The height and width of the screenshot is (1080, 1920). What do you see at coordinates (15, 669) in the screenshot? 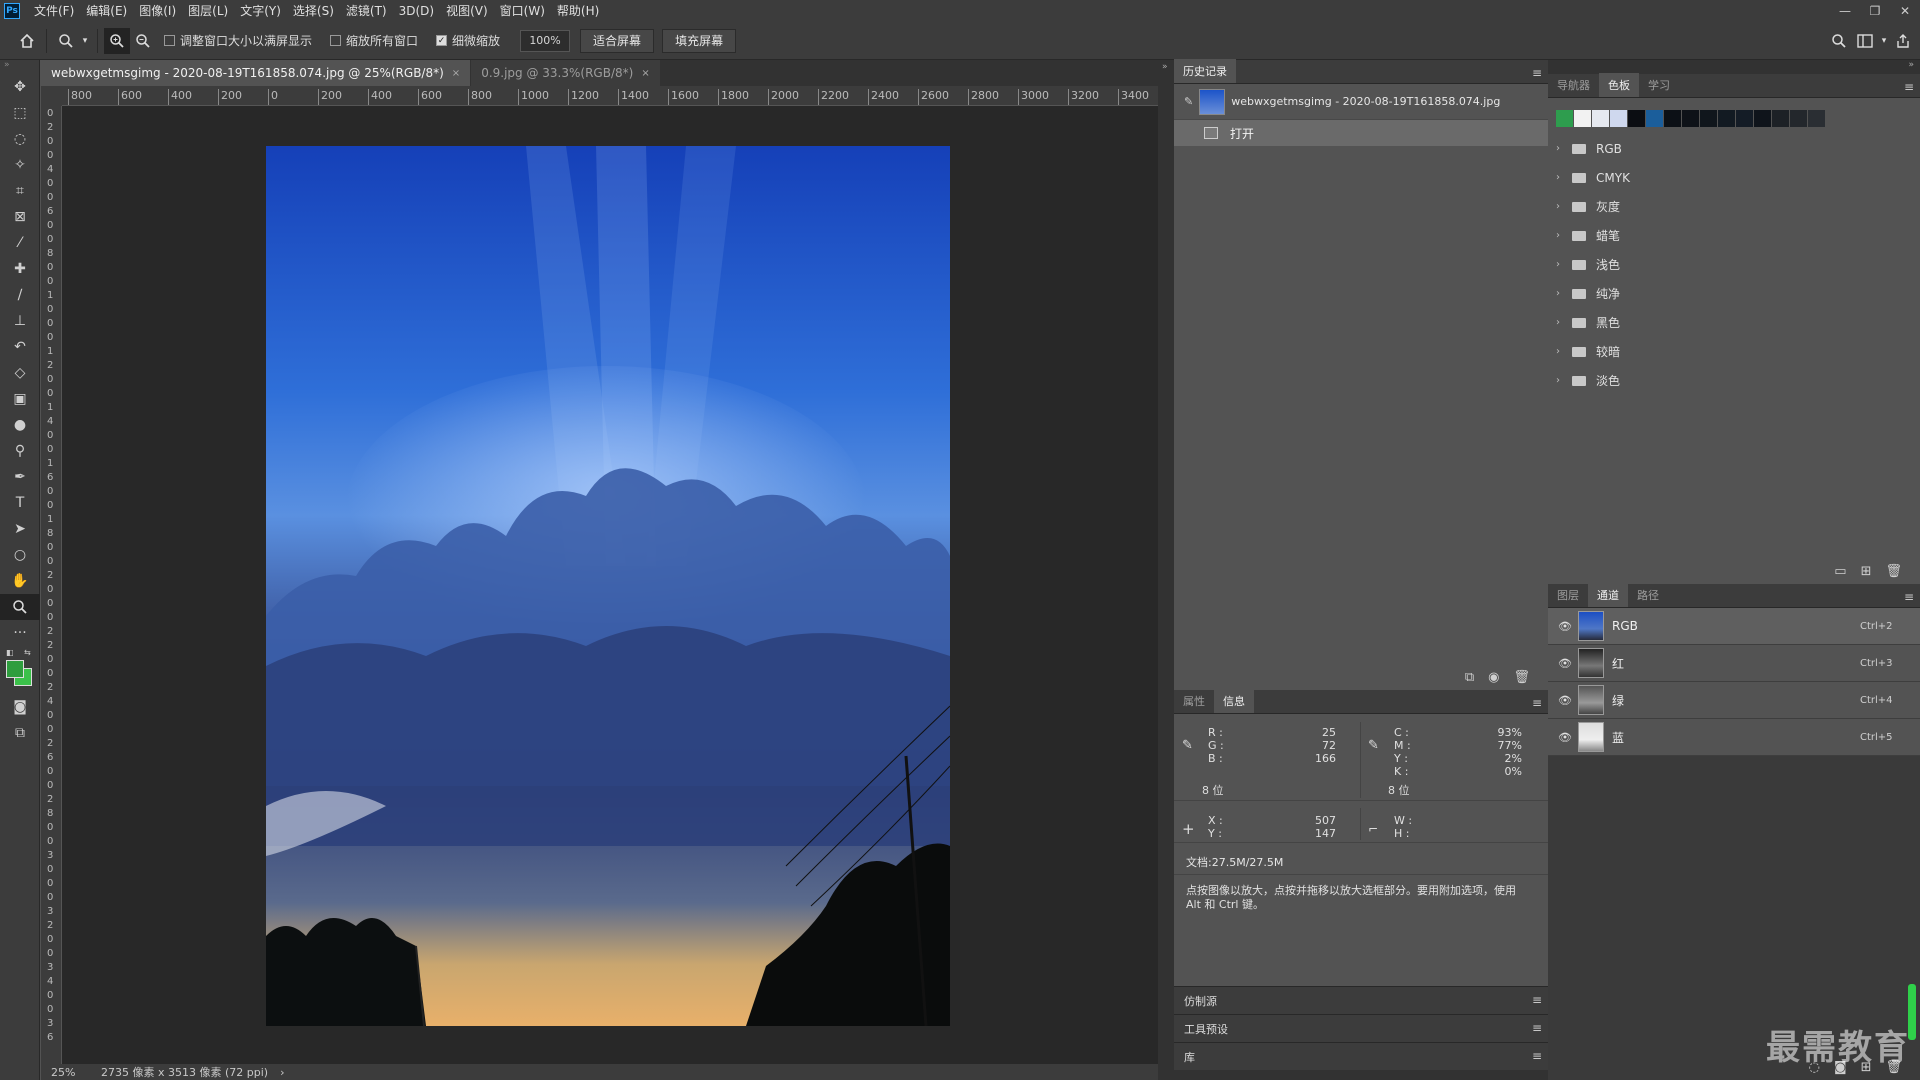
I see `foreground-color-swatch` at bounding box center [15, 669].